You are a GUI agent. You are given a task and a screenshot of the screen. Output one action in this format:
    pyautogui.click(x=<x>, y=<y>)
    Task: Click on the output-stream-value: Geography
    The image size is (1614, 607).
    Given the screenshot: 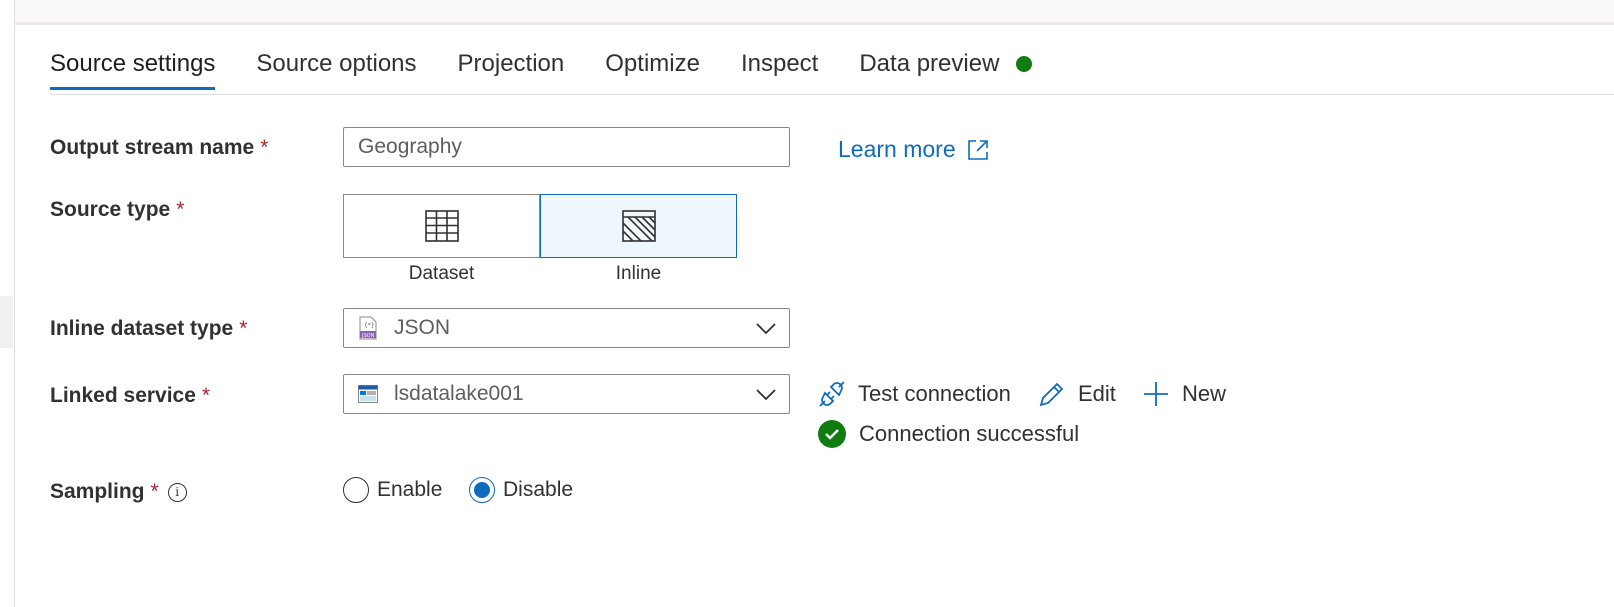 What is the action you would take?
    pyautogui.click(x=410, y=146)
    